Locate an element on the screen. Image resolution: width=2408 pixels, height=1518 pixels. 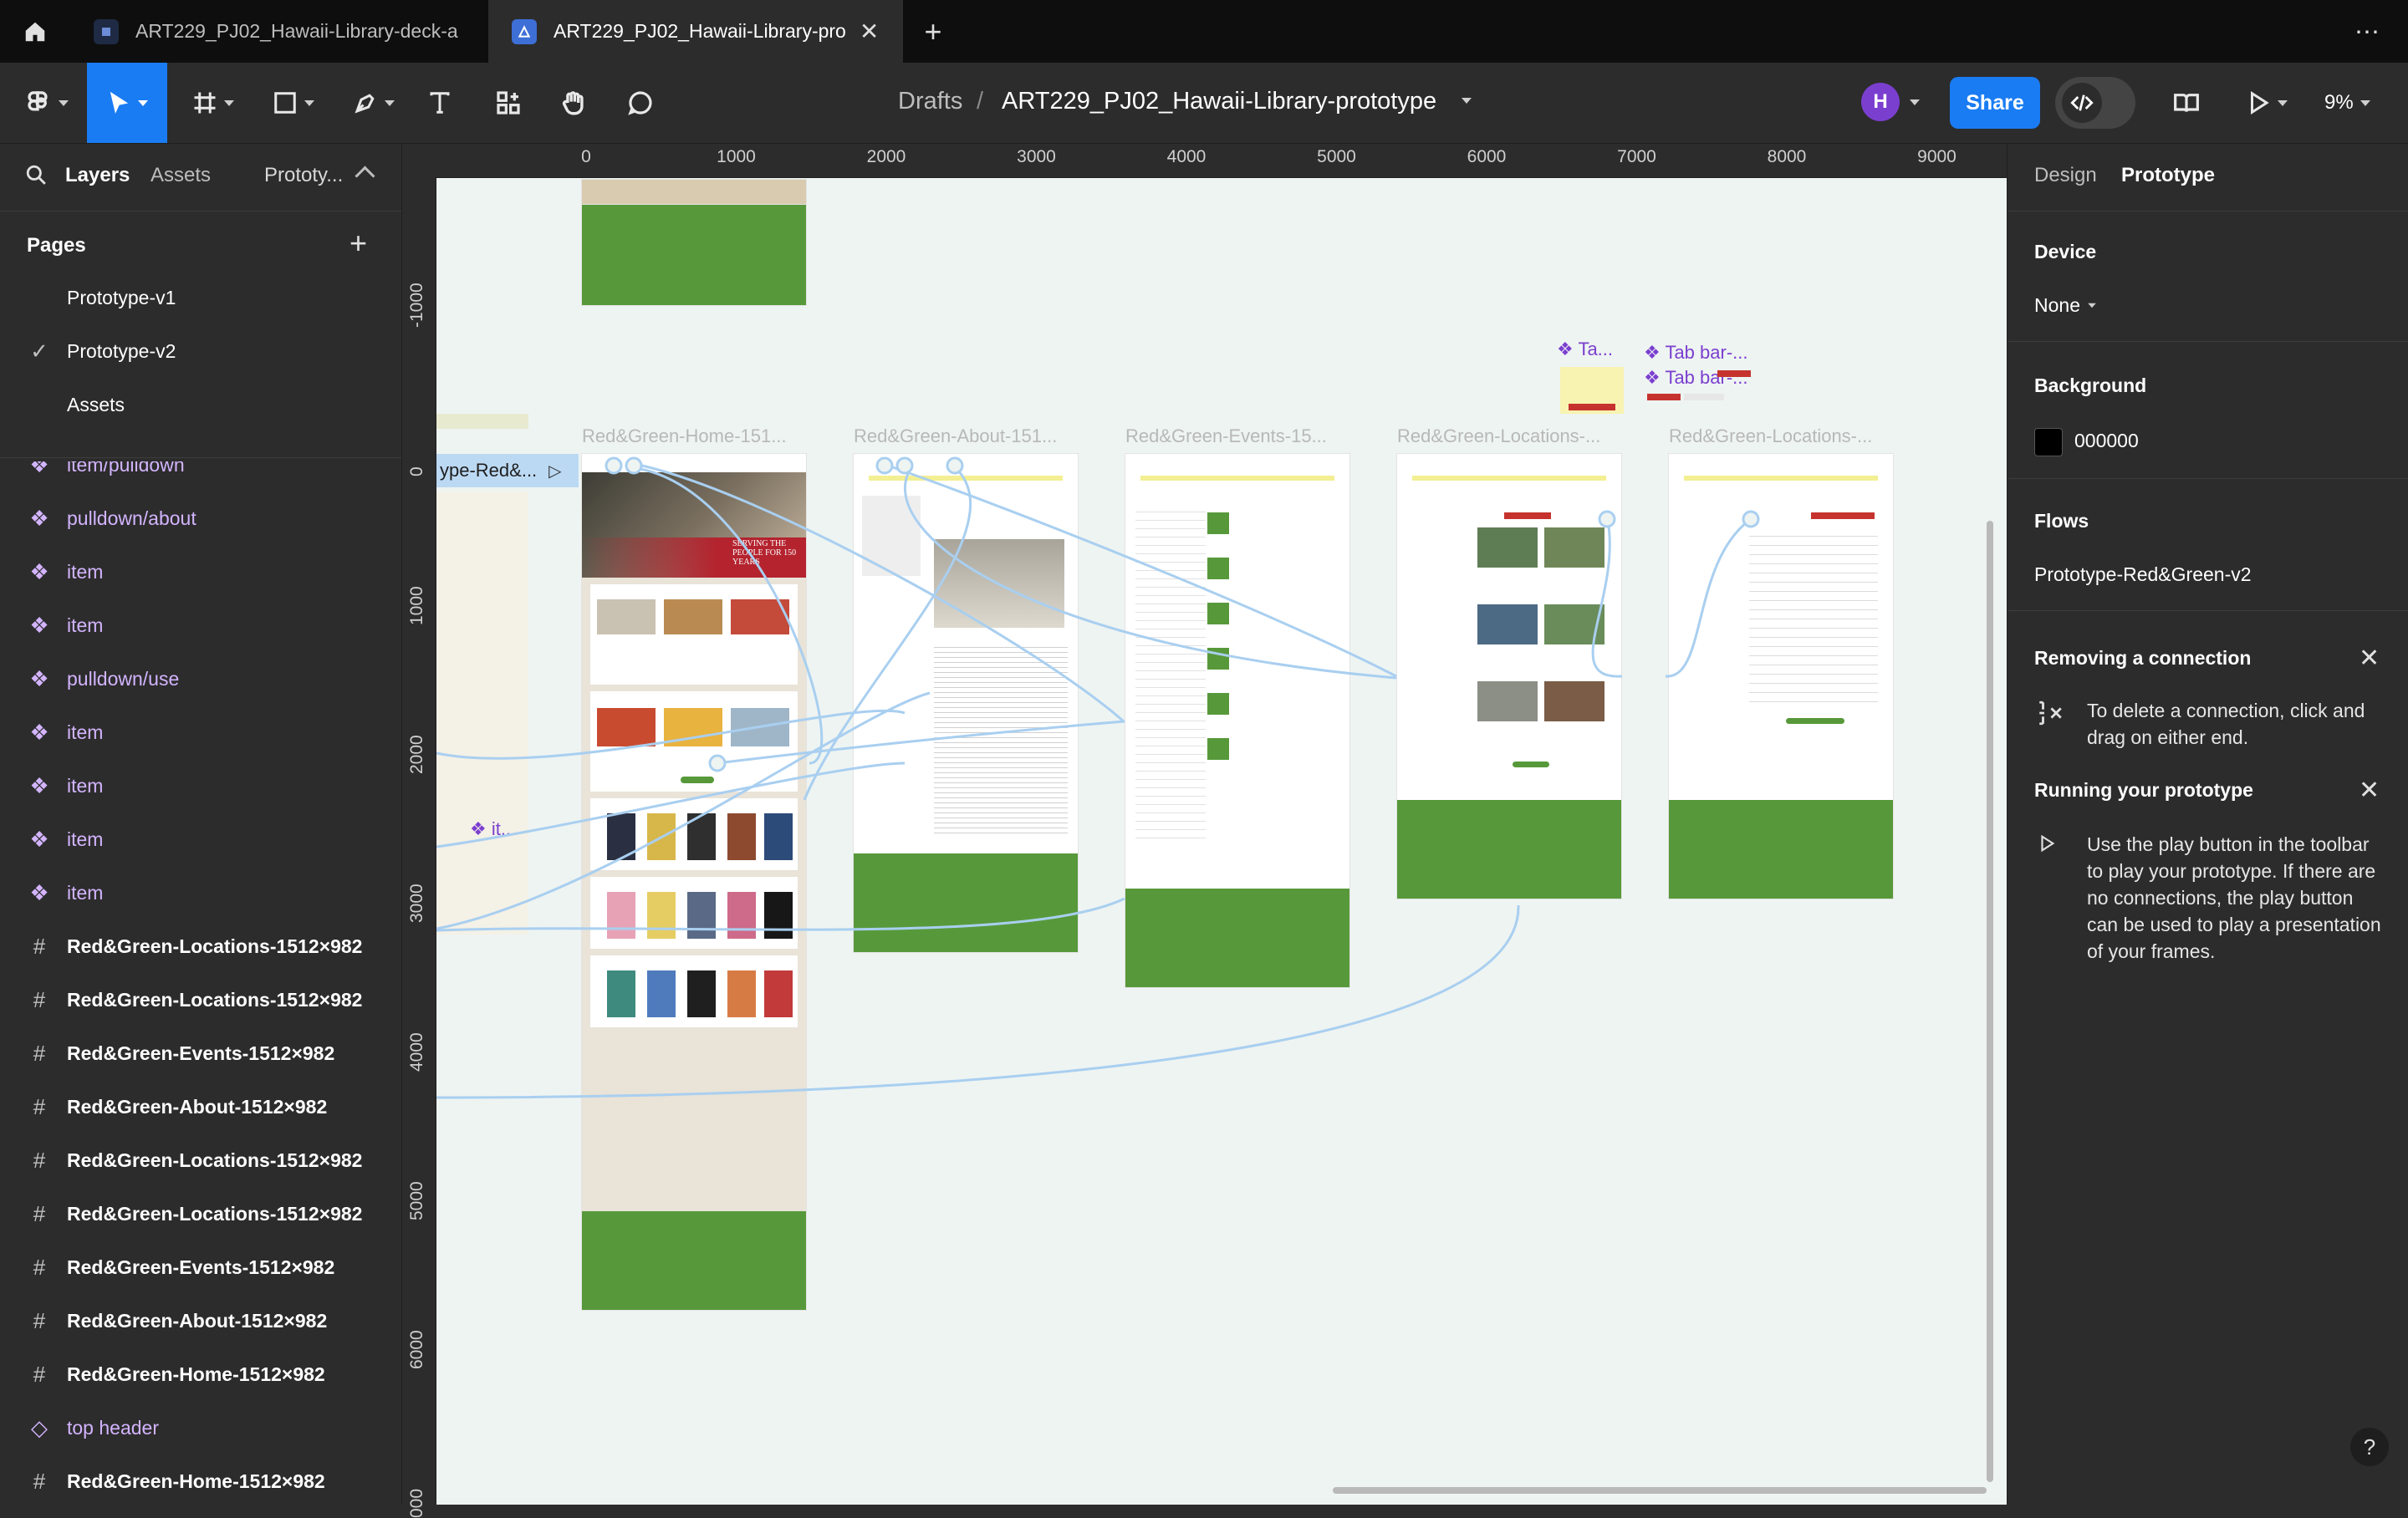
text-tool-button is located at coordinates (440, 103).